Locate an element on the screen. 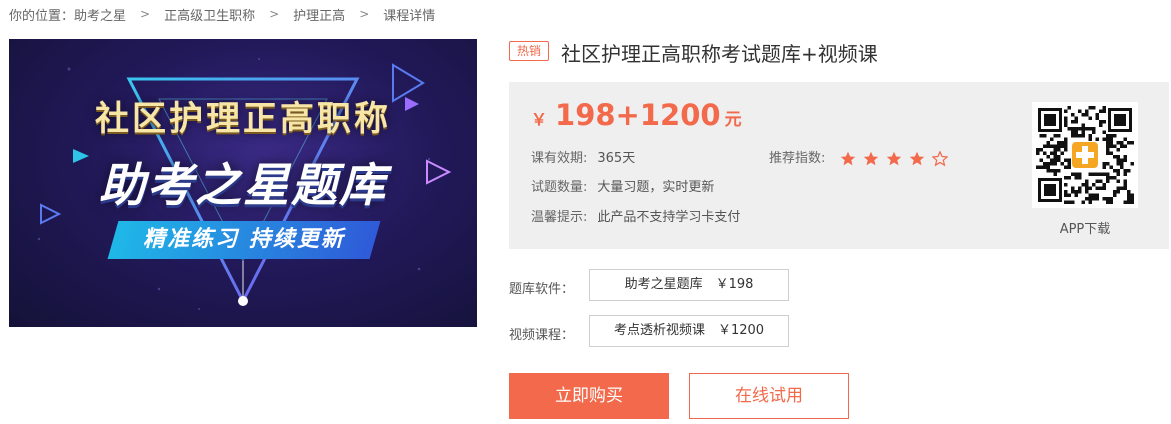 The height and width of the screenshot is (424, 1171). breadcrumb: 你的位置： 助考之星 > 正高级卫生职称 > 护理正高 > 课程详情 is located at coordinates (222, 14).